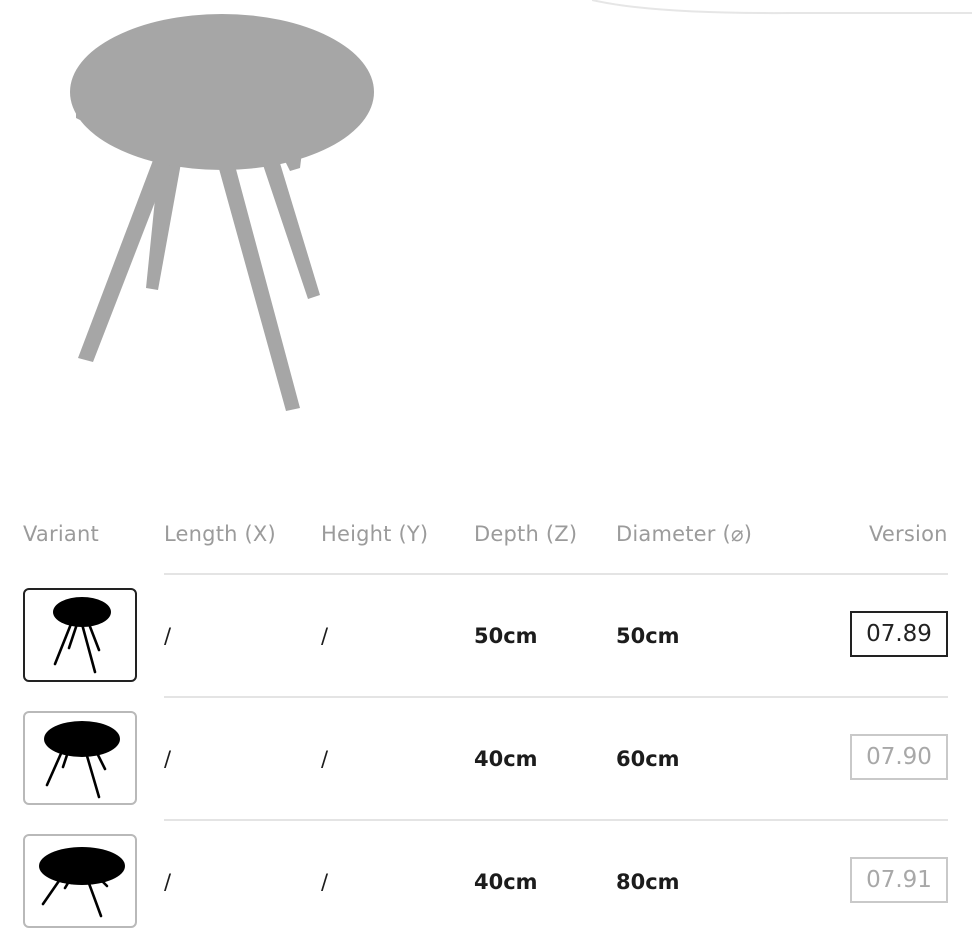  I want to click on header-length: Length (X), so click(220, 534).